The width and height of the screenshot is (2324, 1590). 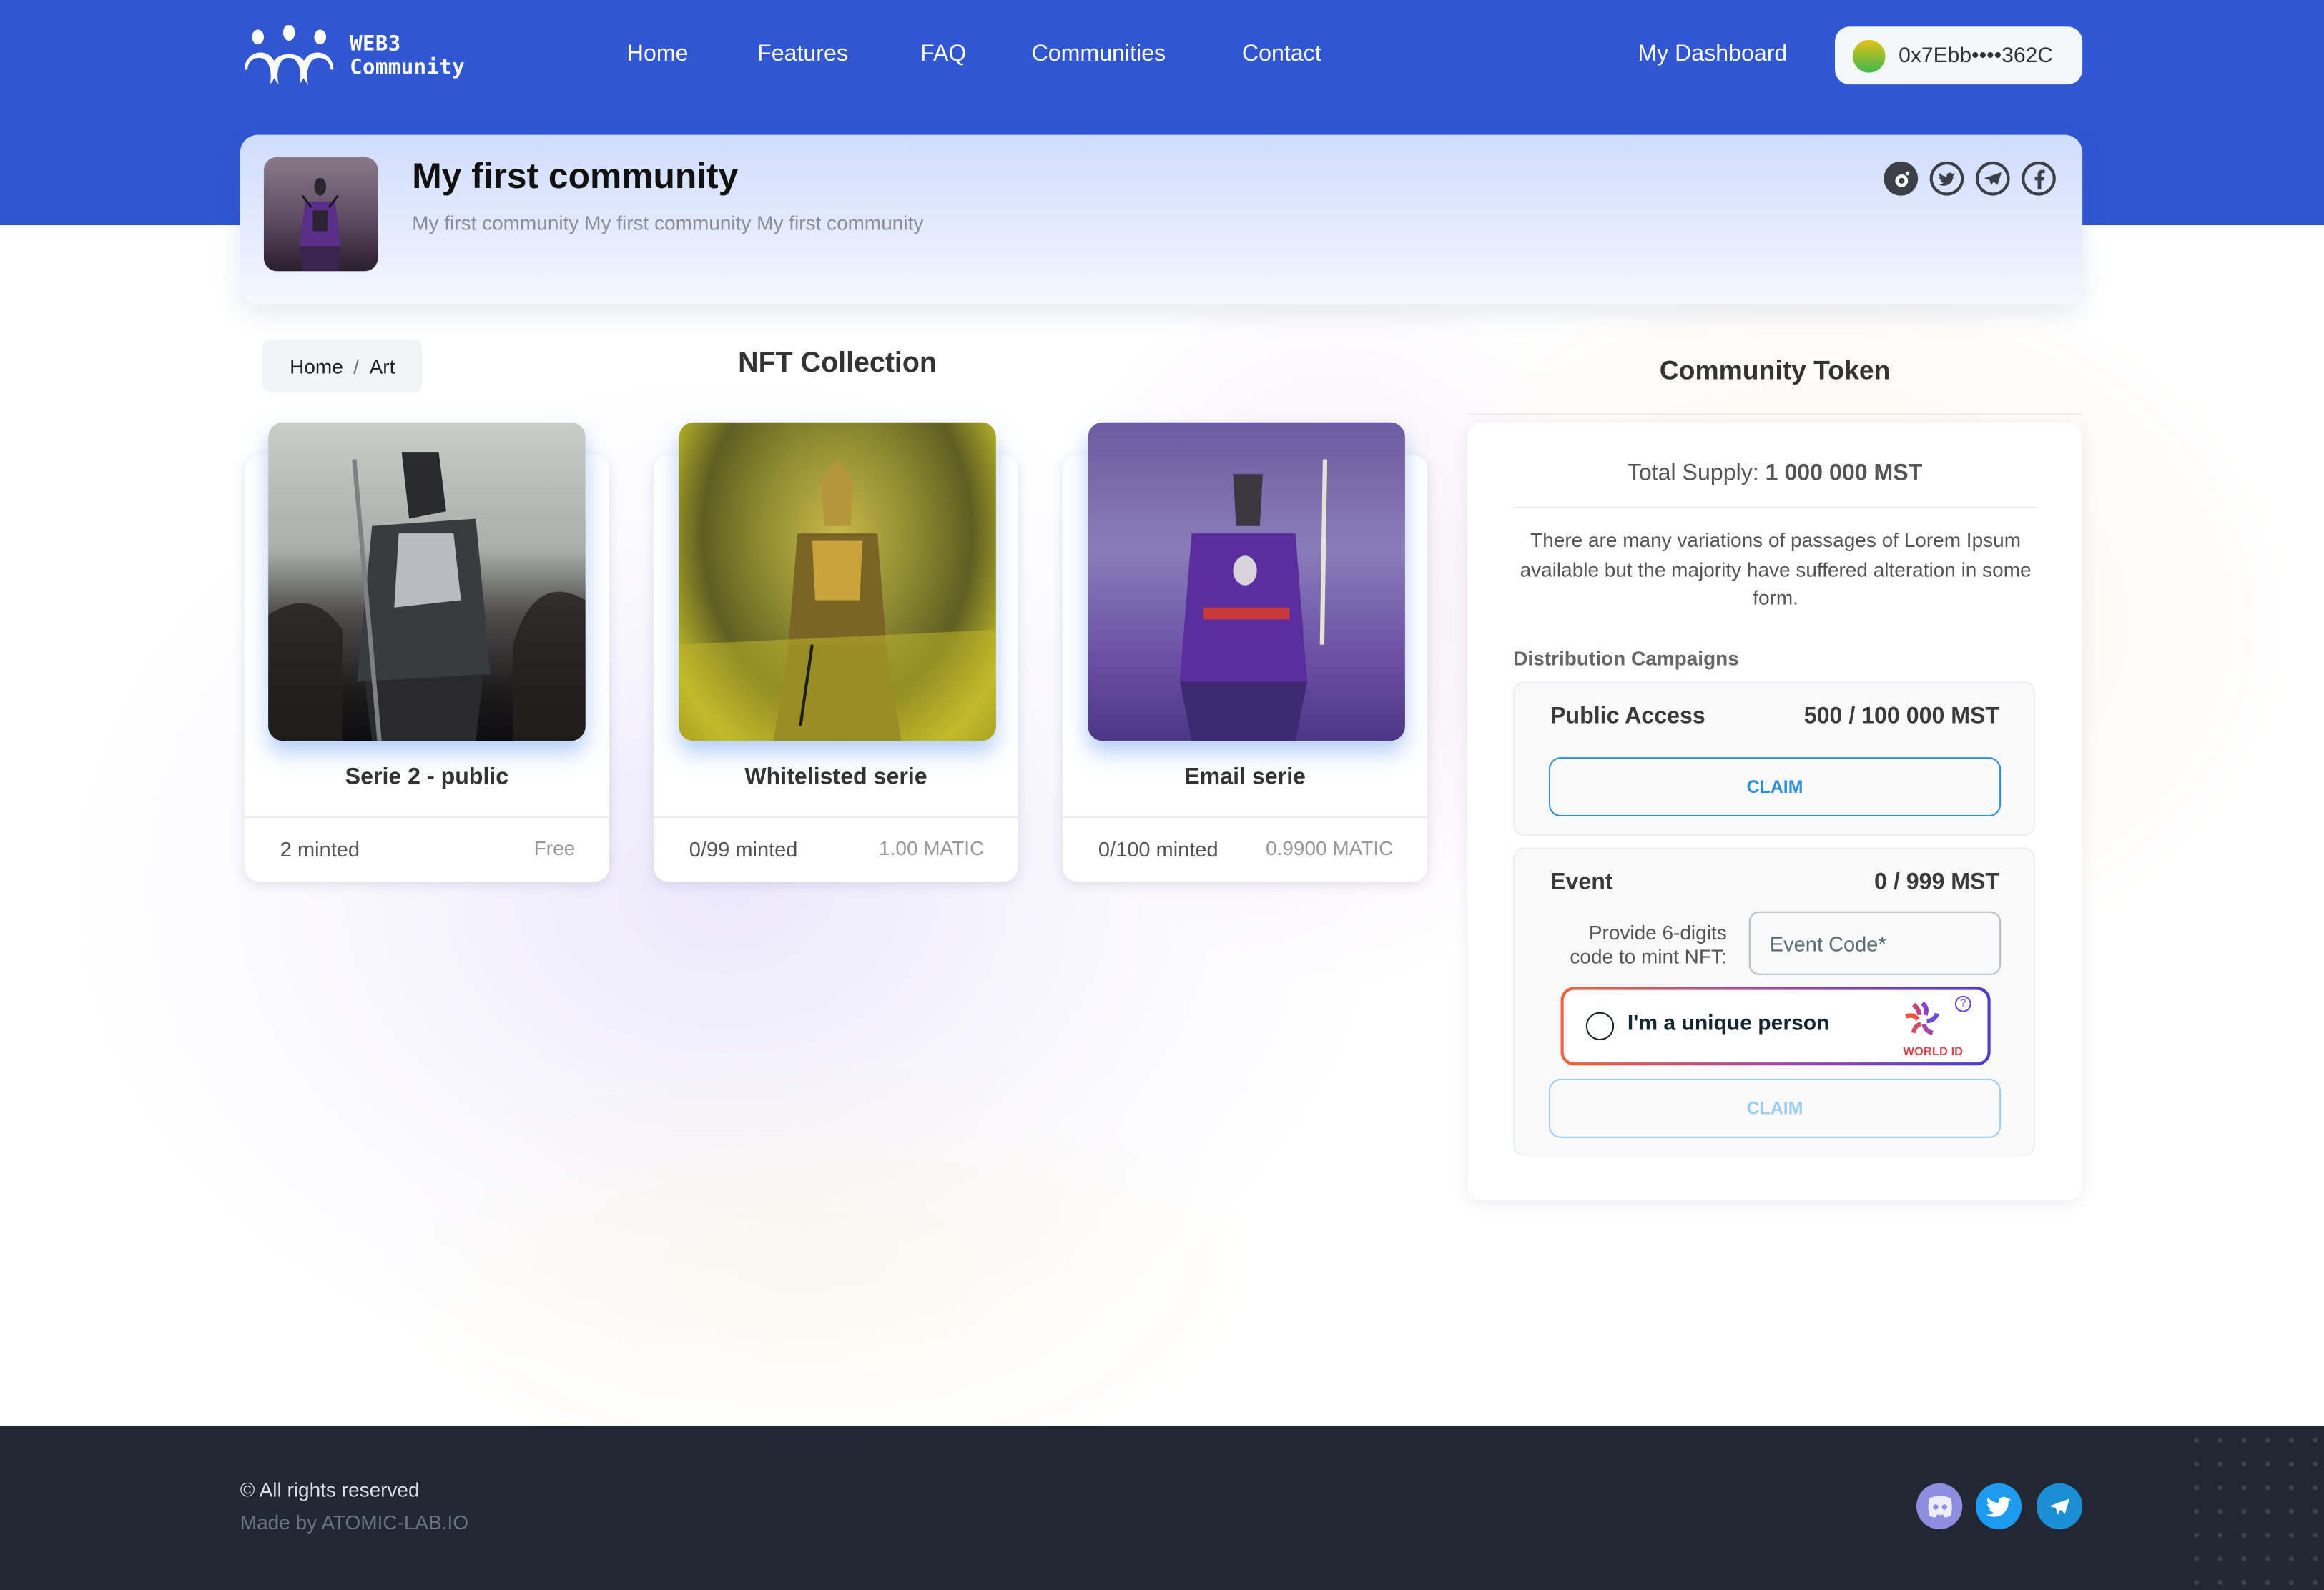 What do you see at coordinates (1977, 56) in the screenshot?
I see `wallet-address: 0x7Ebb••••362C` at bounding box center [1977, 56].